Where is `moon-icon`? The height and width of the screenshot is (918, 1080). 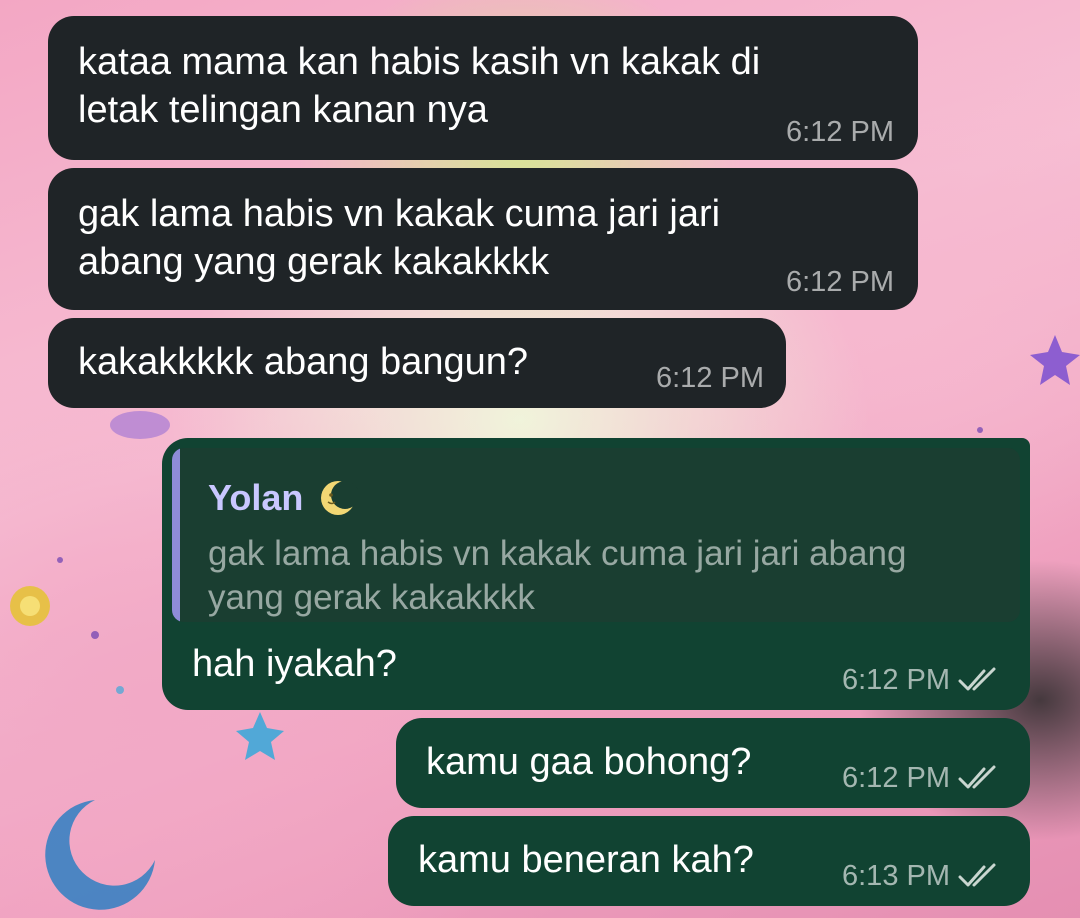 moon-icon is located at coordinates (339, 498).